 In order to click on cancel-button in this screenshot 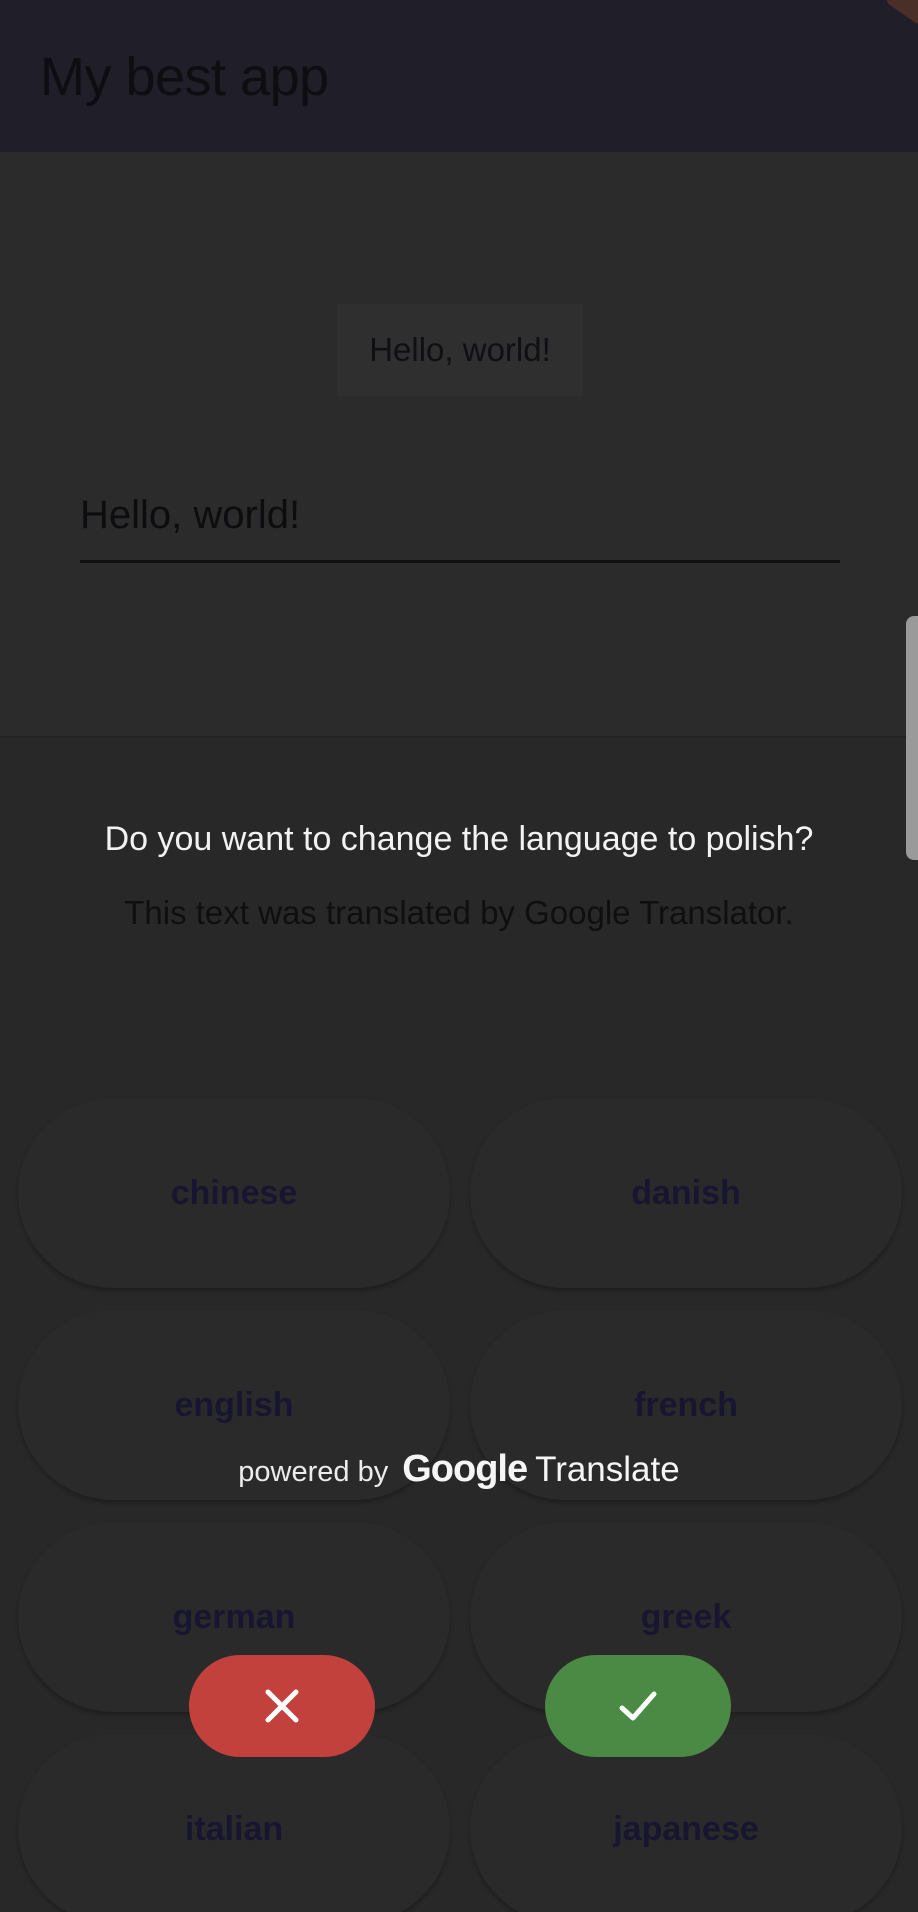, I will do `click(282, 1706)`.